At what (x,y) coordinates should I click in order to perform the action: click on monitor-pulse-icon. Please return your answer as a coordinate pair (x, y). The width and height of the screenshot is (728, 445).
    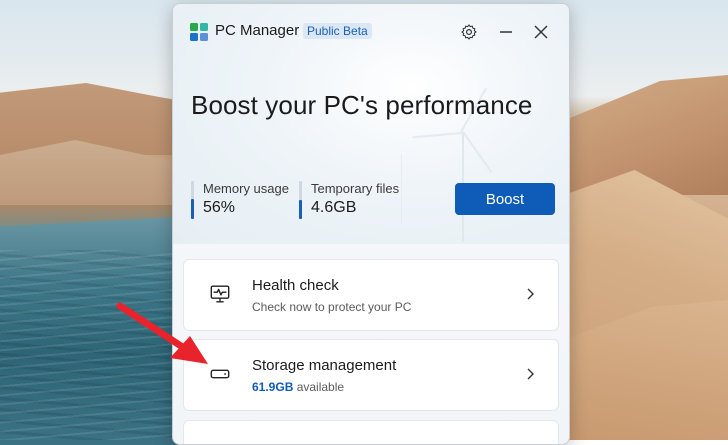
    Looking at the image, I should click on (220, 294).